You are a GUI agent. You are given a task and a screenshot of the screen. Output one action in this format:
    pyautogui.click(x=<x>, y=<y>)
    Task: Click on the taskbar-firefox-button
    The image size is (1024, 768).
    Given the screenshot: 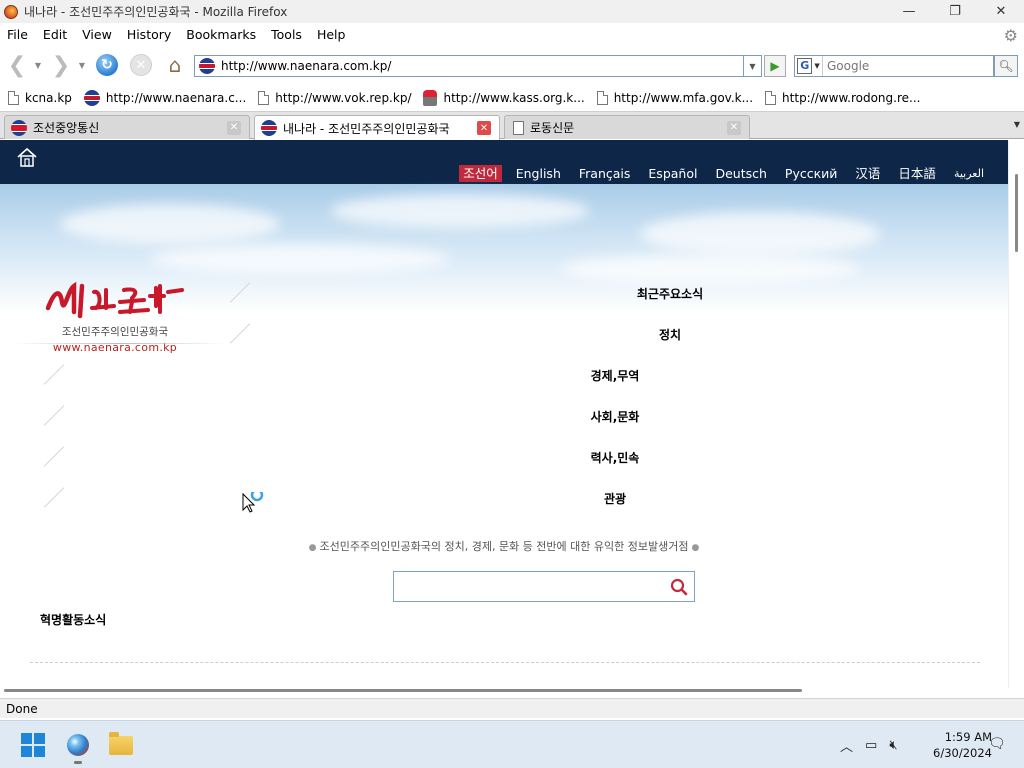 What is the action you would take?
    pyautogui.click(x=78, y=746)
    